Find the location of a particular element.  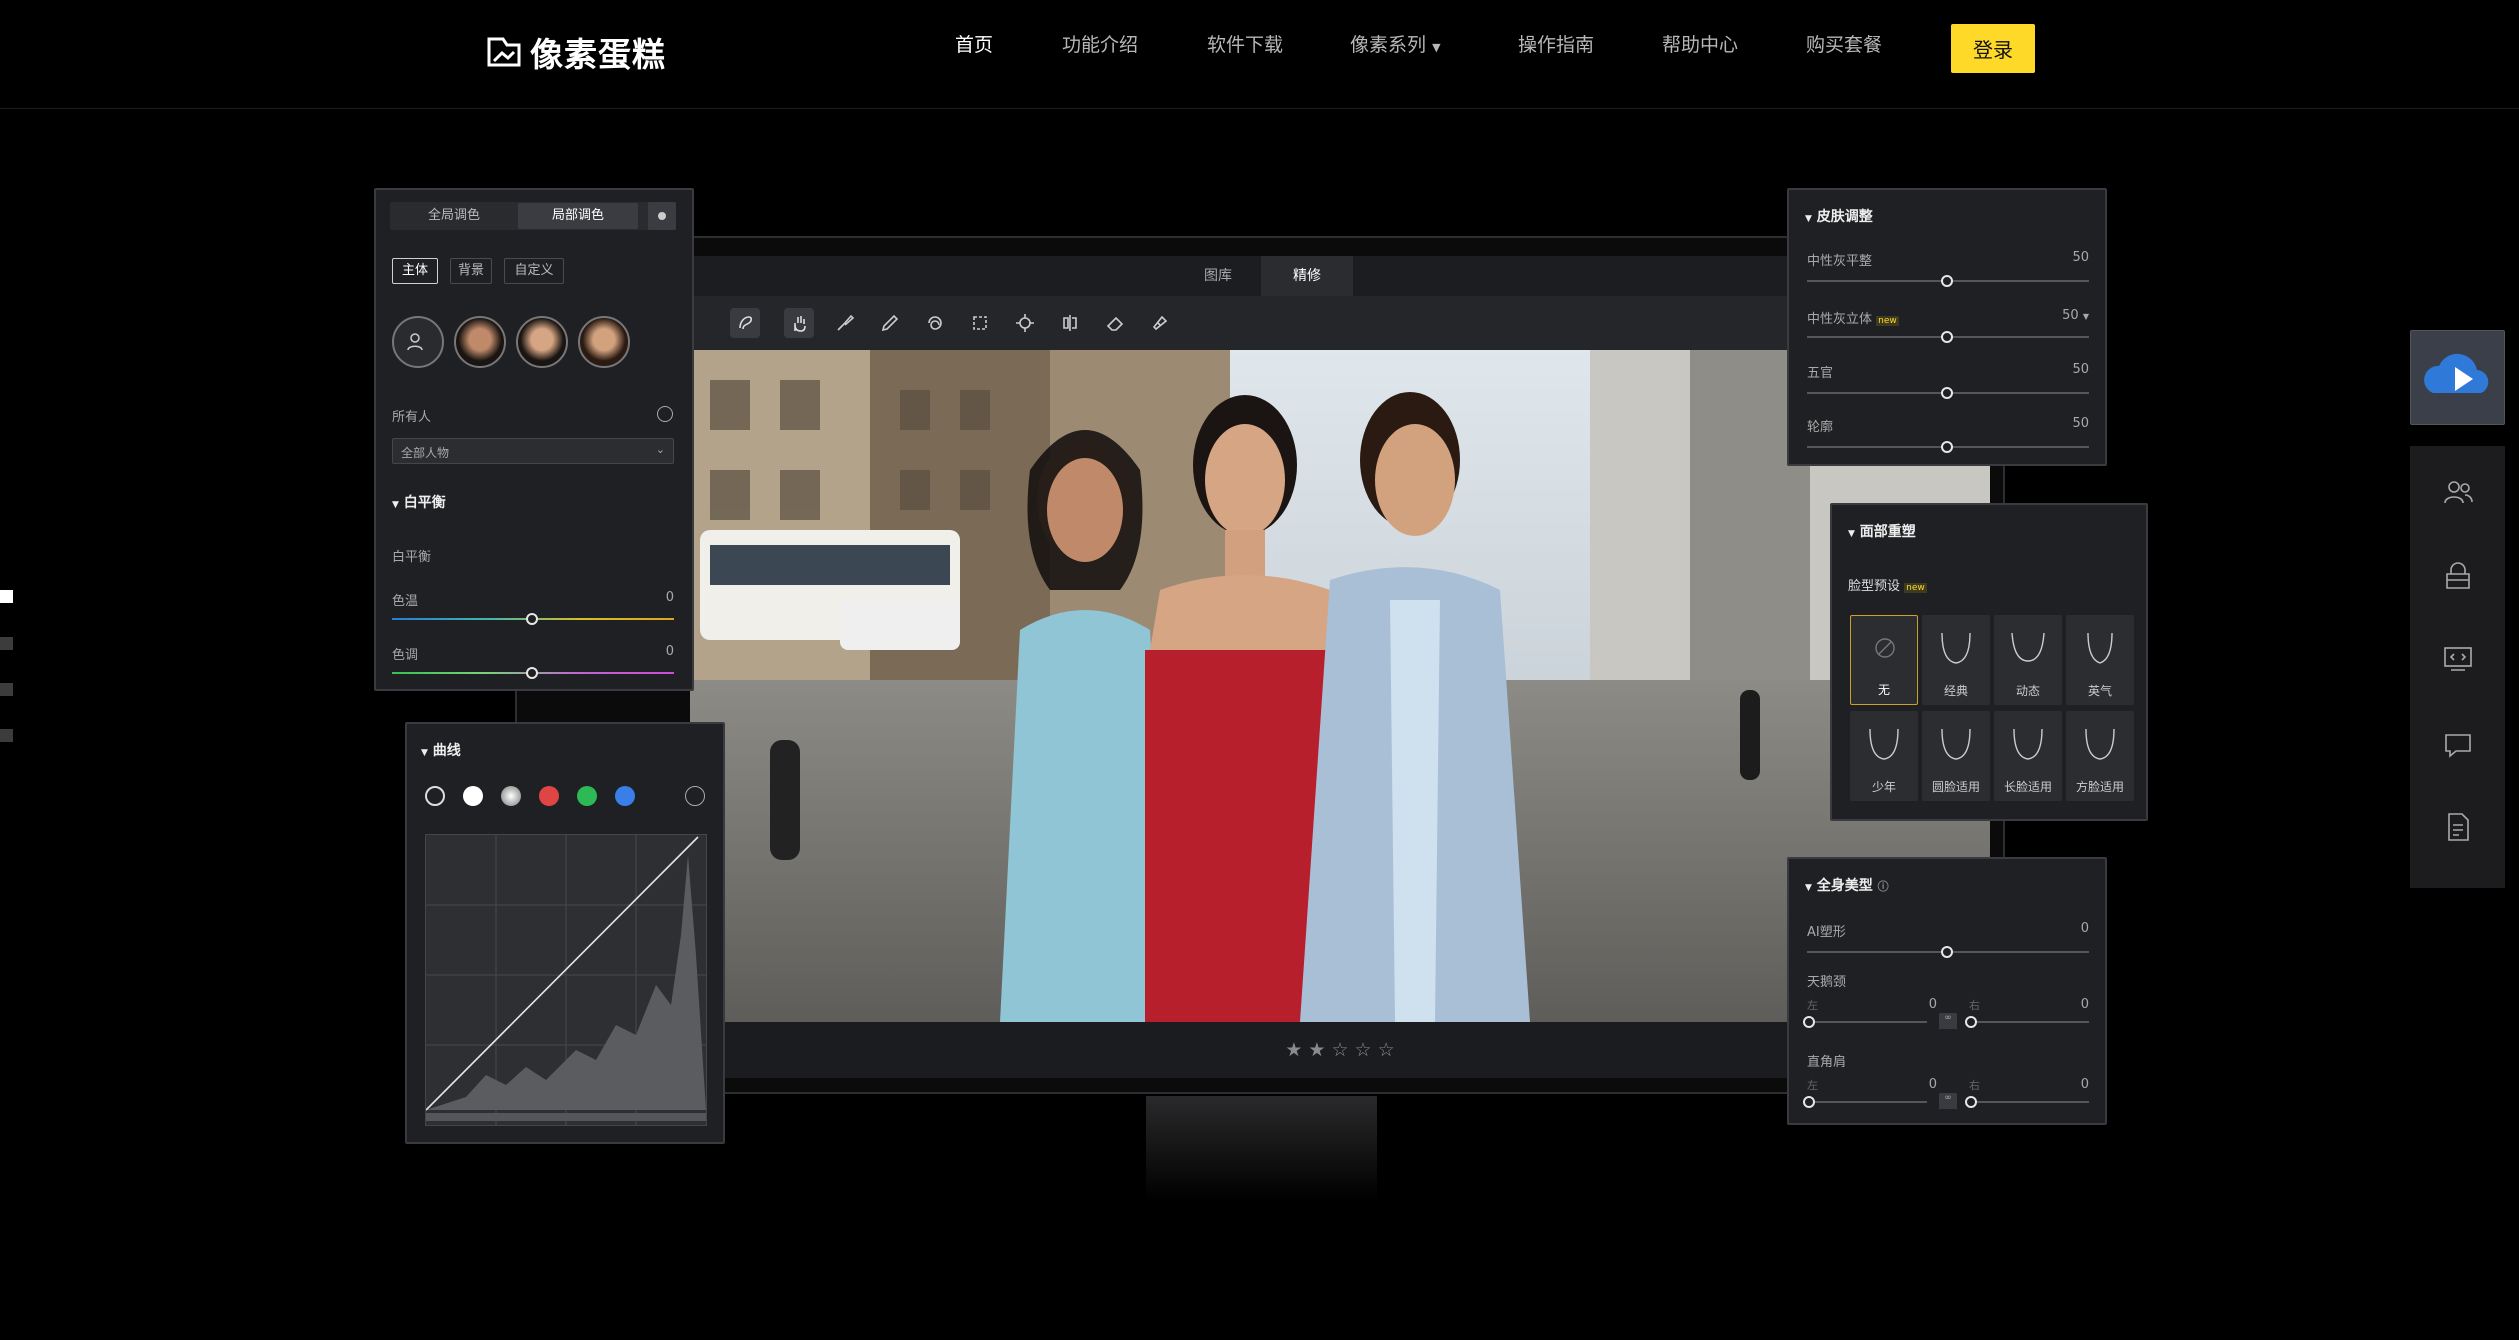

chat-icon is located at coordinates (2458, 745).